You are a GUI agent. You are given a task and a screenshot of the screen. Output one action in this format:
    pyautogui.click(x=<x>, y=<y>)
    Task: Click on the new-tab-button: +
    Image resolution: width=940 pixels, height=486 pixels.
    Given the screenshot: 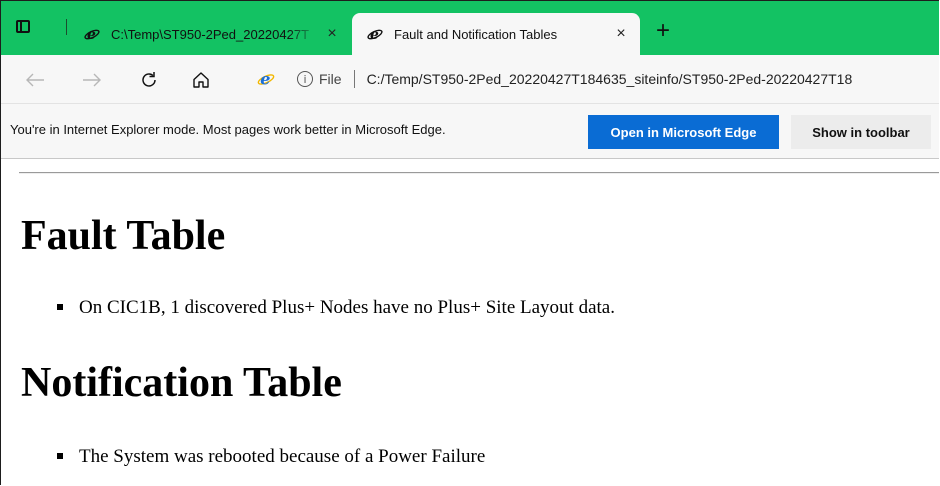 What is the action you would take?
    pyautogui.click(x=663, y=31)
    